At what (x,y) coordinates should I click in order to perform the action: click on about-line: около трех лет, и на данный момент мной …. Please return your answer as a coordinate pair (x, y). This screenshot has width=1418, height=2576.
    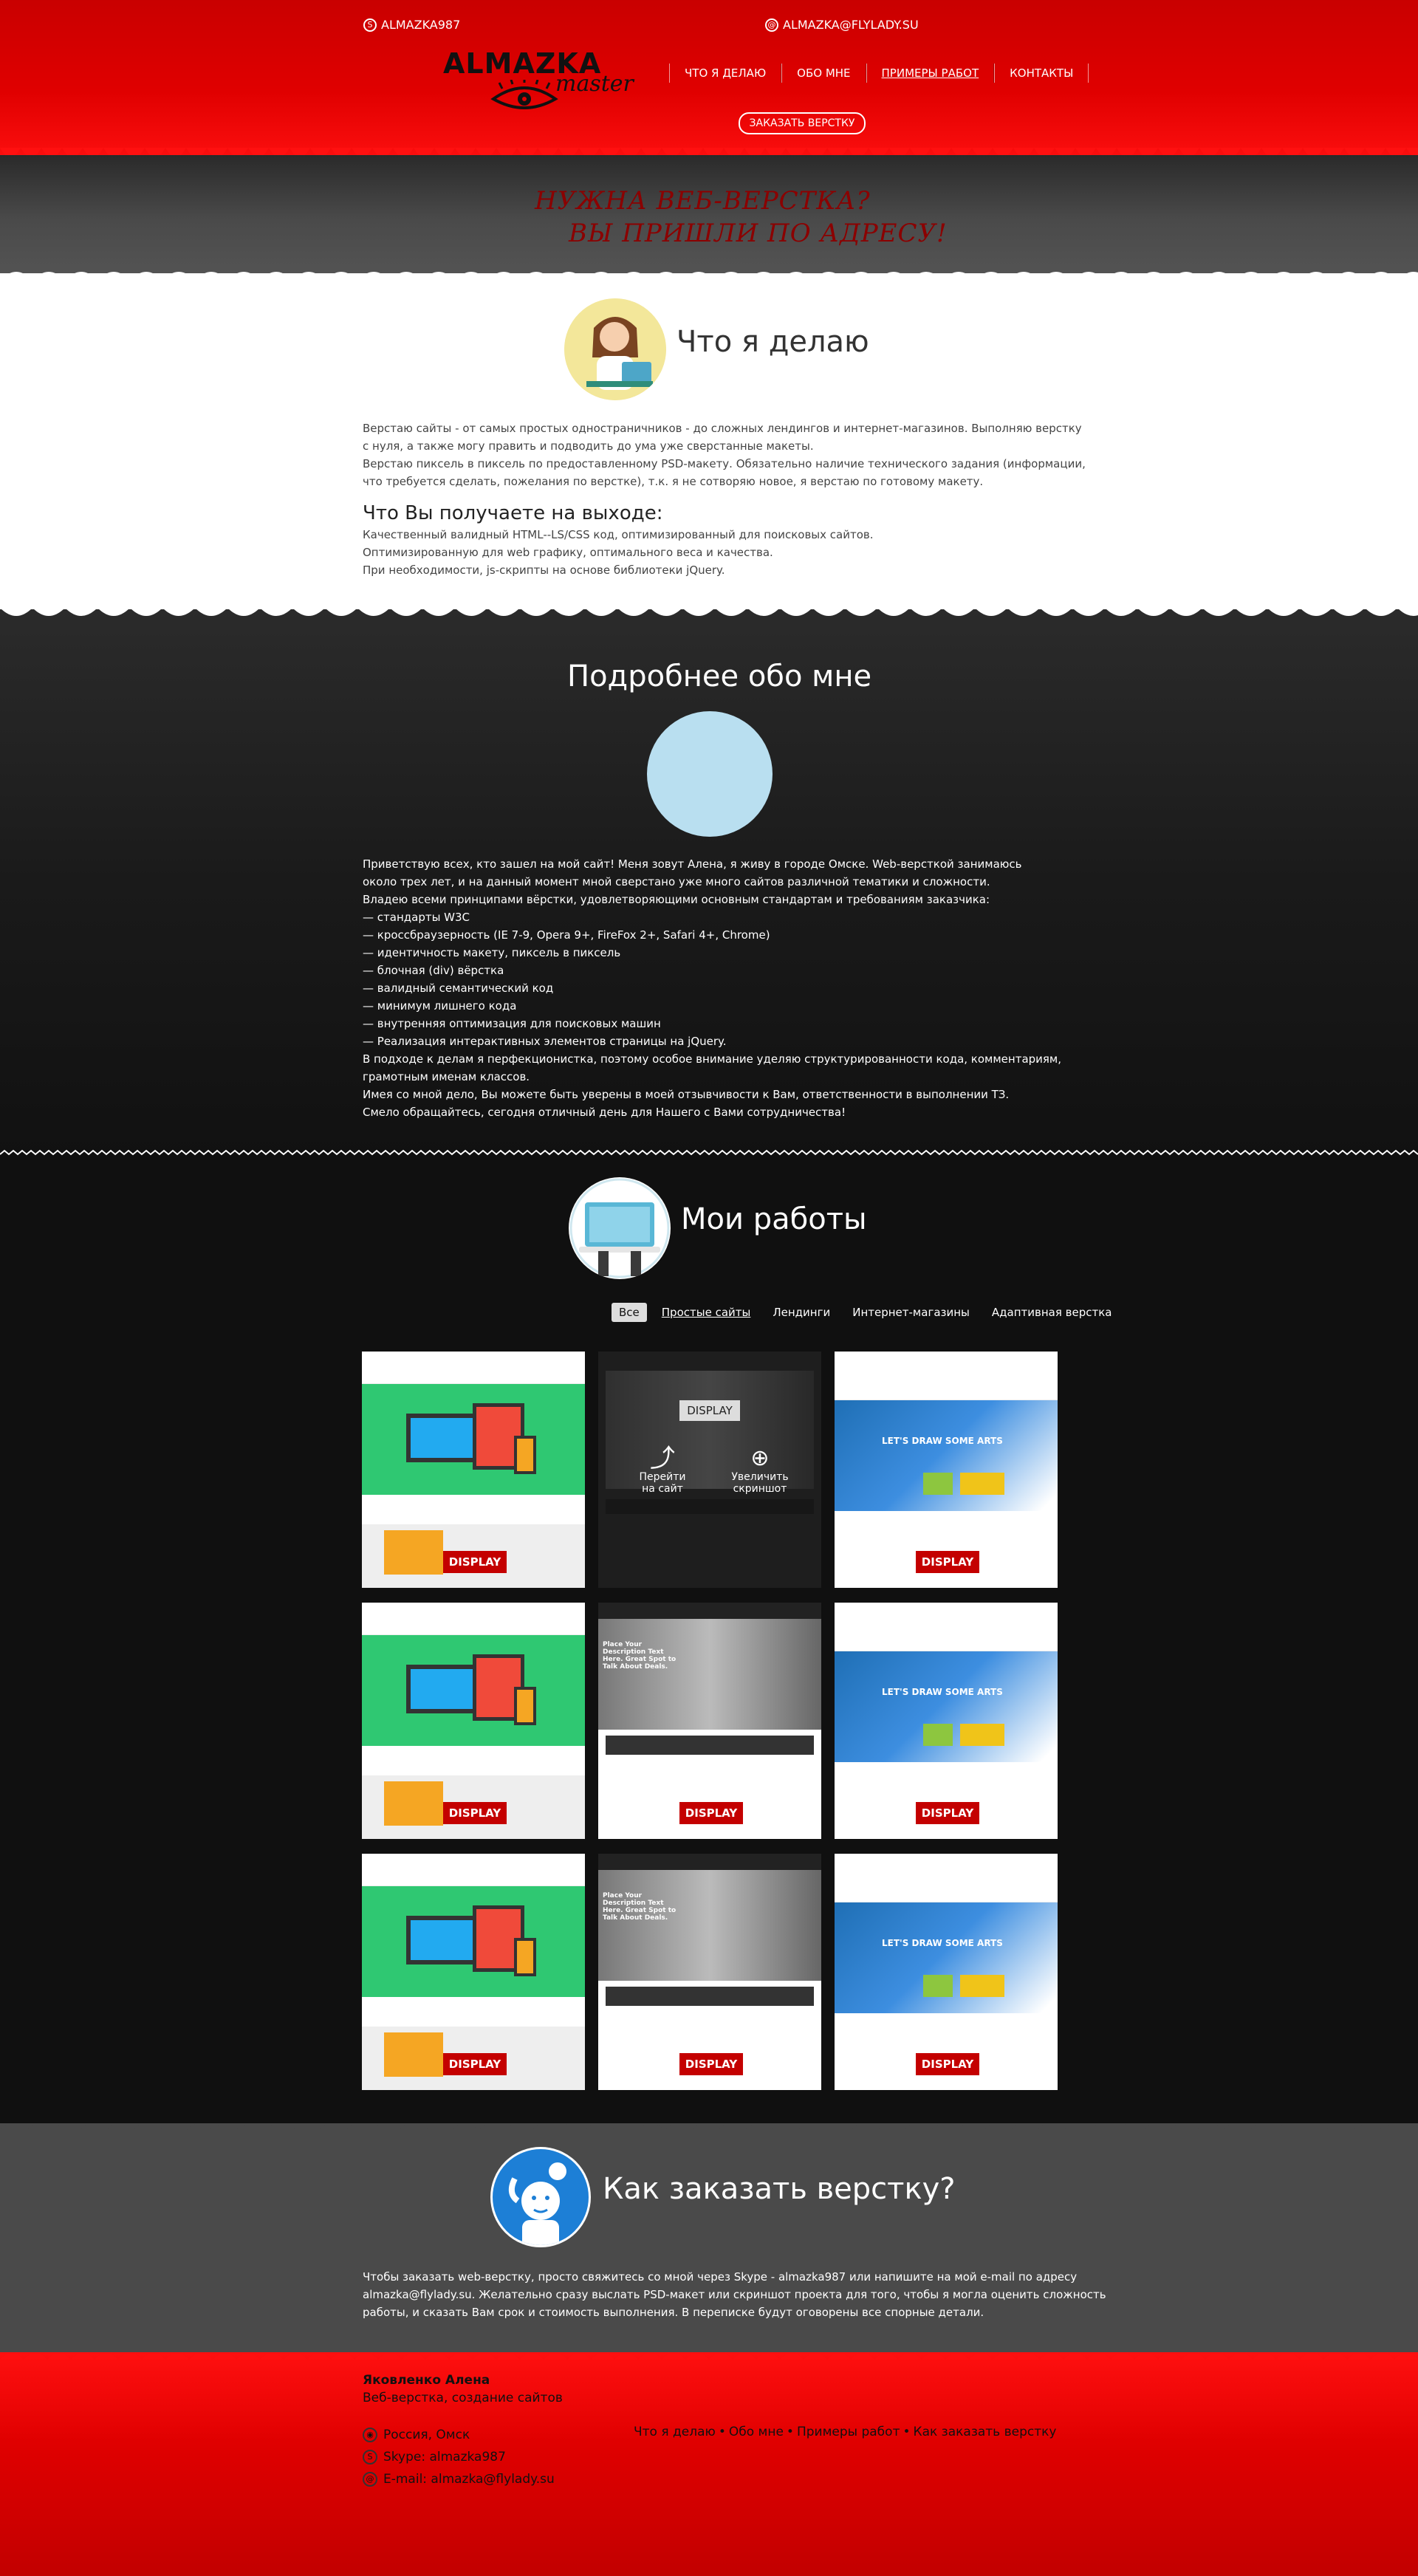
    Looking at the image, I should click on (676, 881).